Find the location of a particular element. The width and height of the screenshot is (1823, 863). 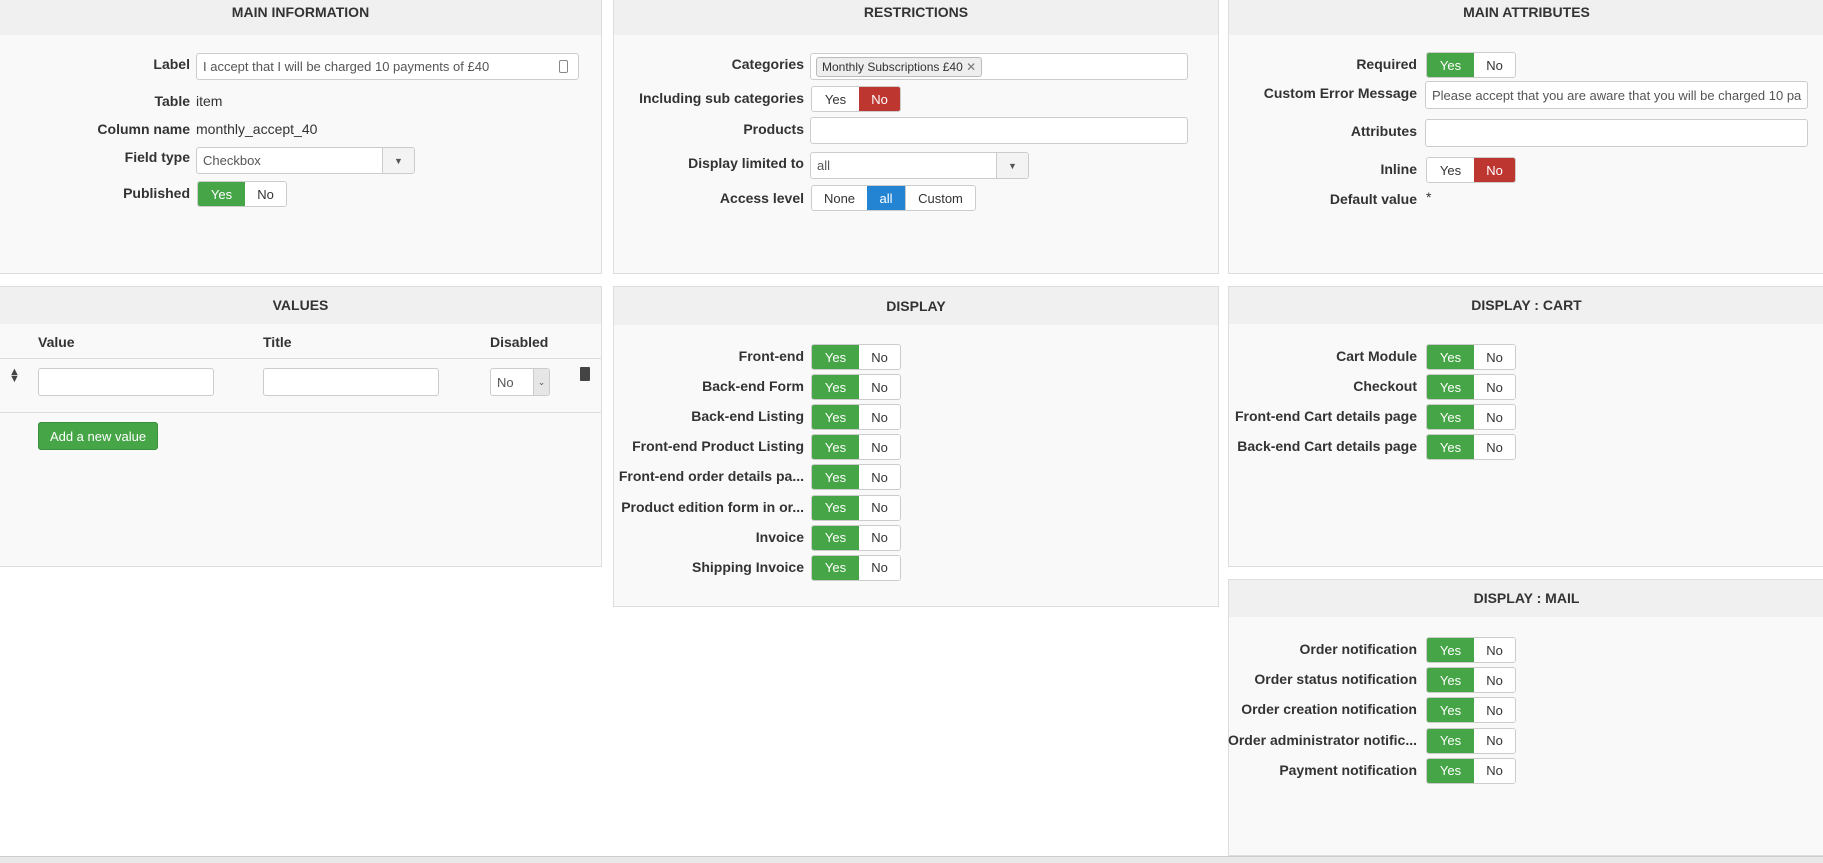

toggle-row-label: Order notification is located at coordinates (1358, 649).